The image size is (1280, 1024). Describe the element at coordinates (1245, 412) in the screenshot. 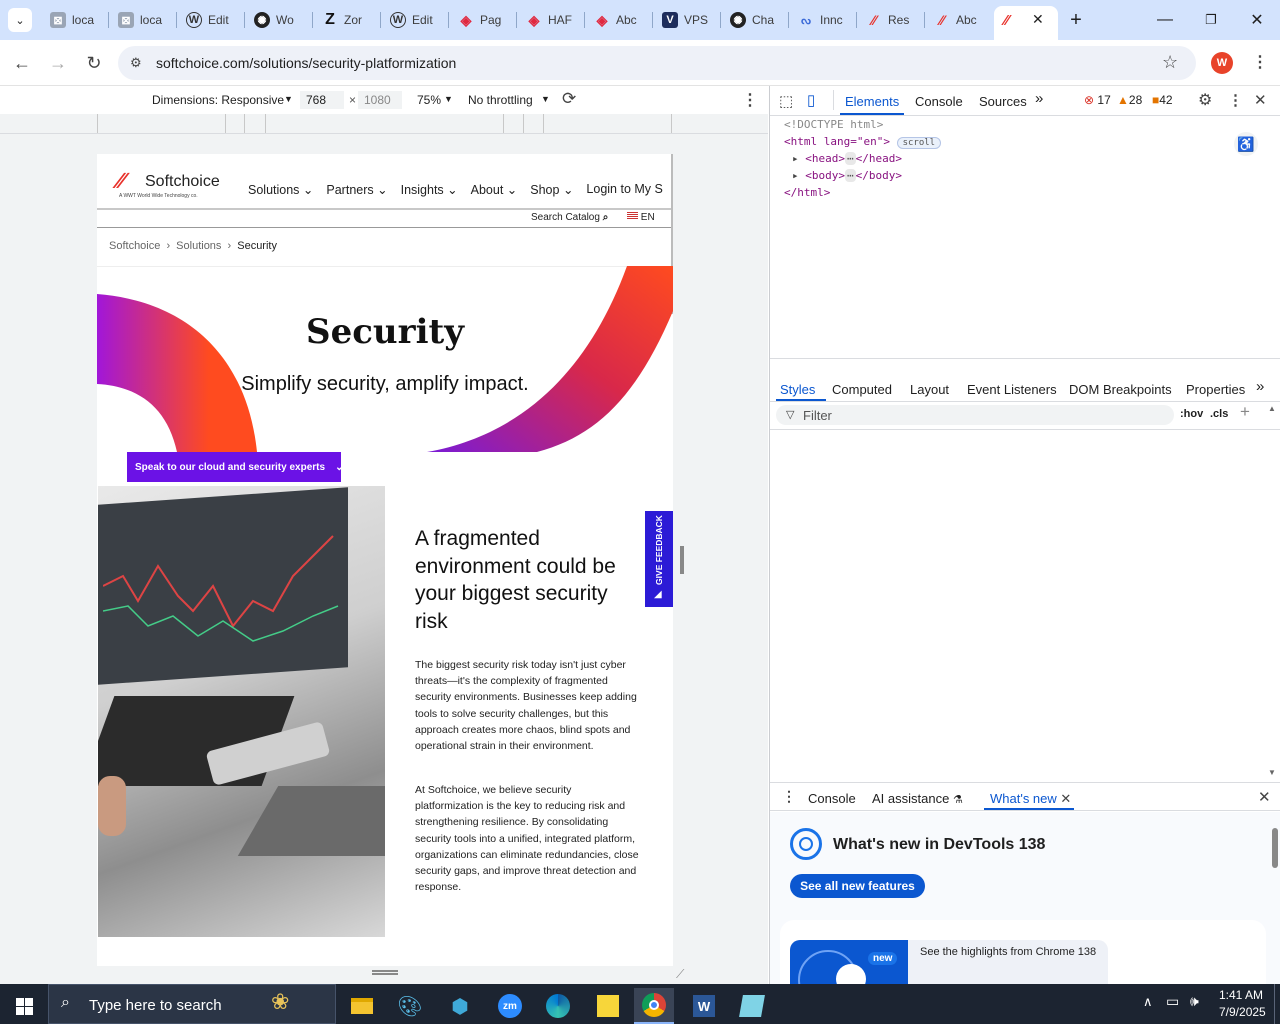

I see `new-style-rule-icon: +` at that location.